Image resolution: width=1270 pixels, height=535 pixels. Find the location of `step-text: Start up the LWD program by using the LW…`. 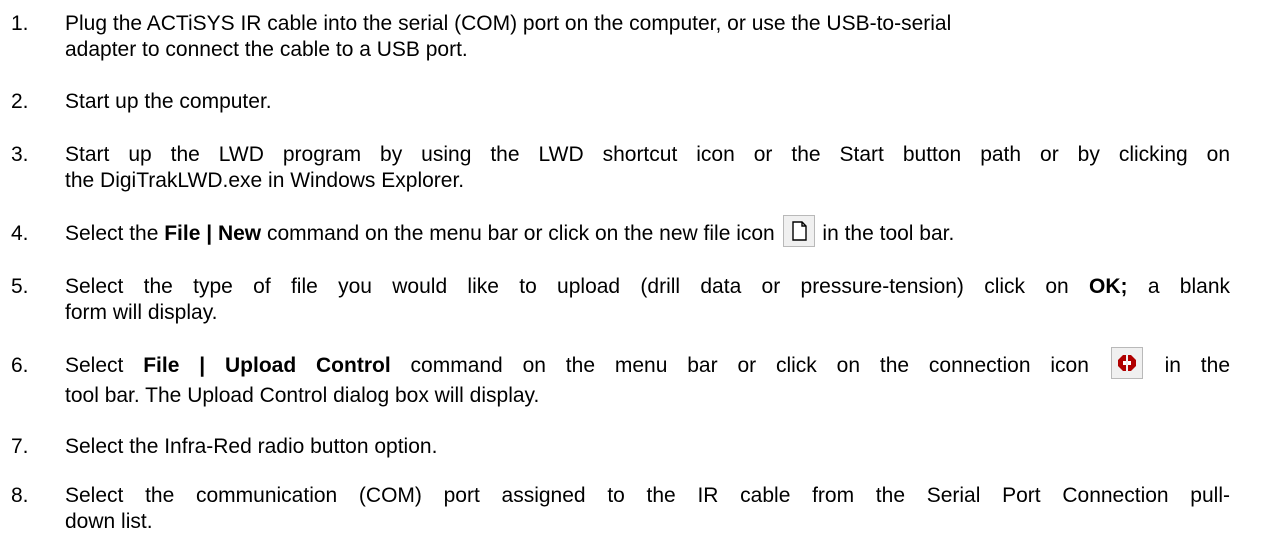

step-text: Start up the LWD program by using the LW… is located at coordinates (647, 154).